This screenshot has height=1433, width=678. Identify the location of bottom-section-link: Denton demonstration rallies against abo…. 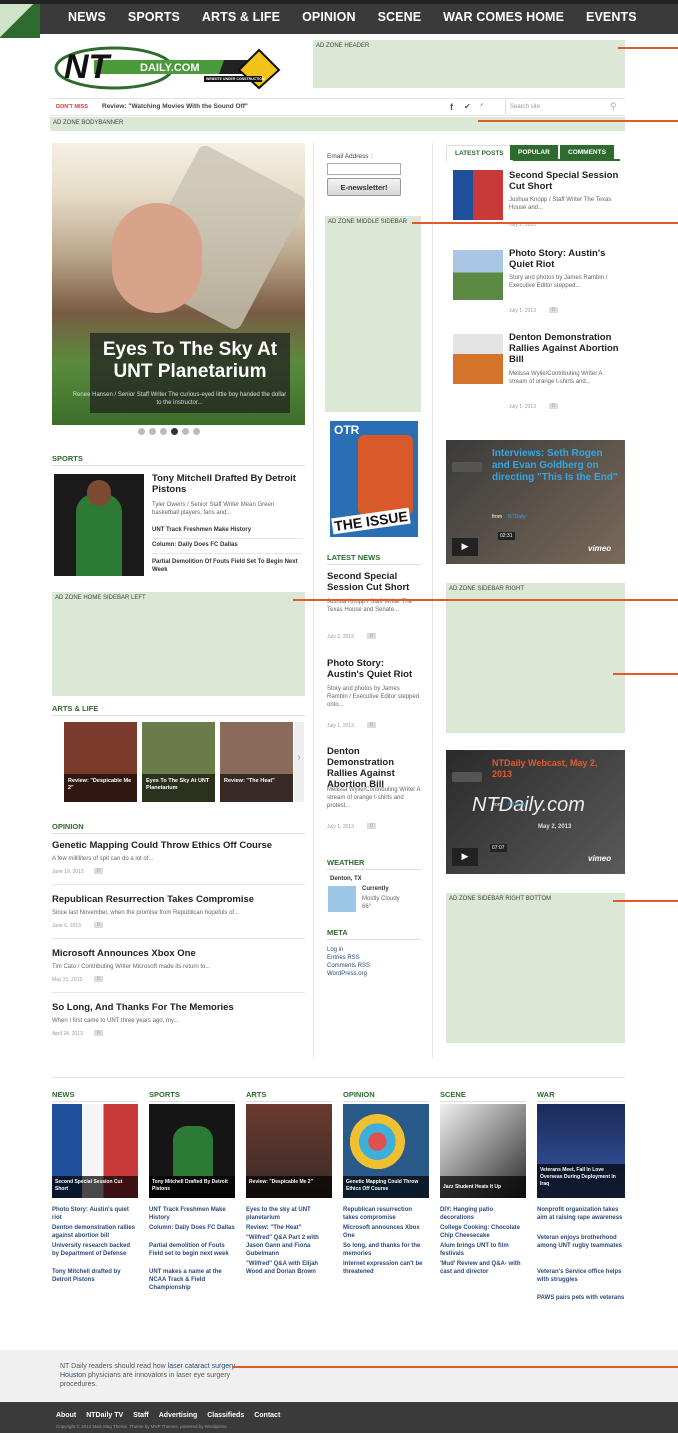
(95, 1232).